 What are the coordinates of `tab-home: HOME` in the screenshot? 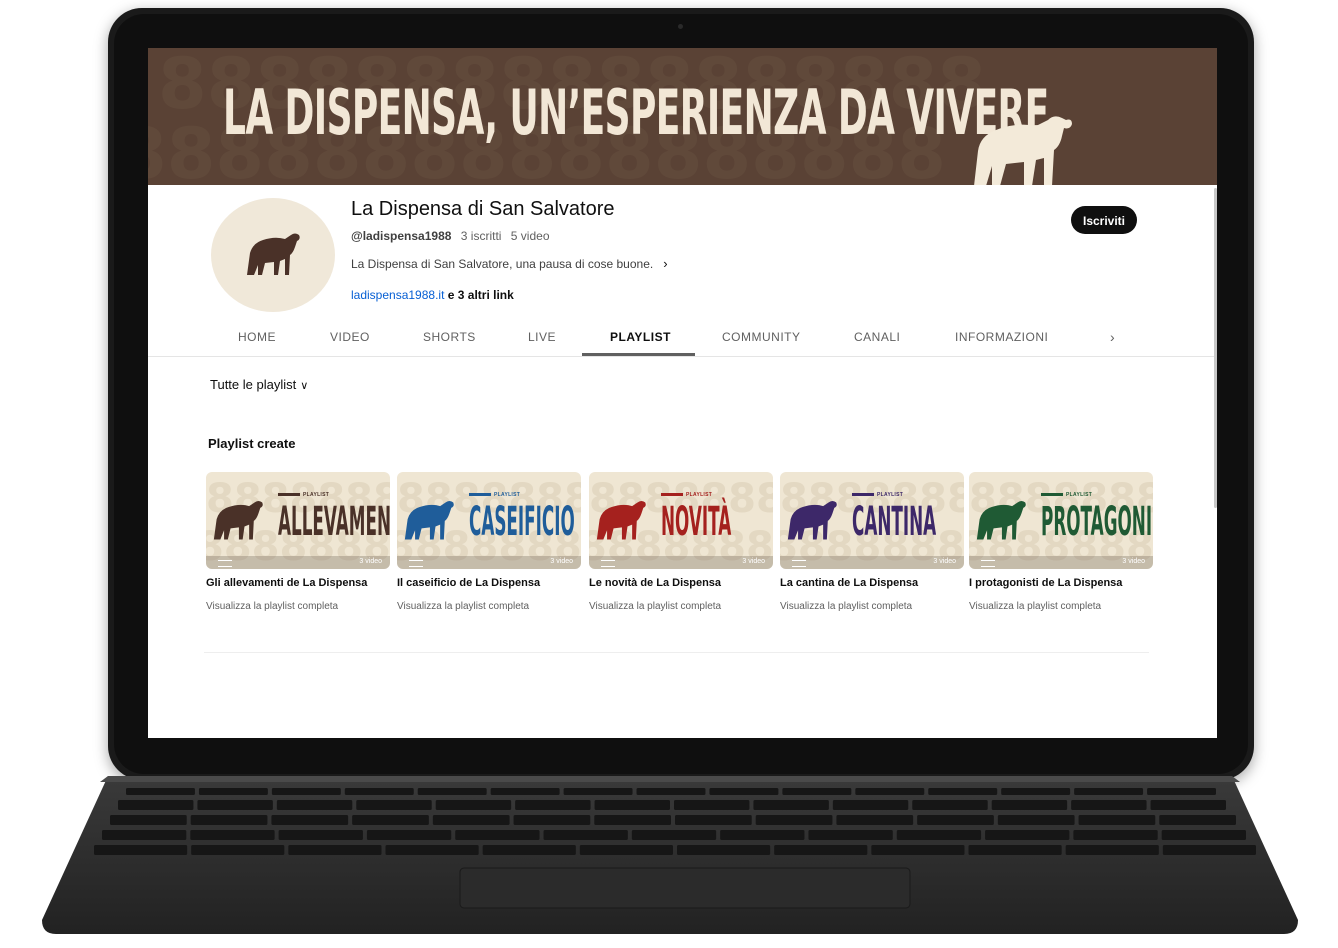 It's located at (257, 337).